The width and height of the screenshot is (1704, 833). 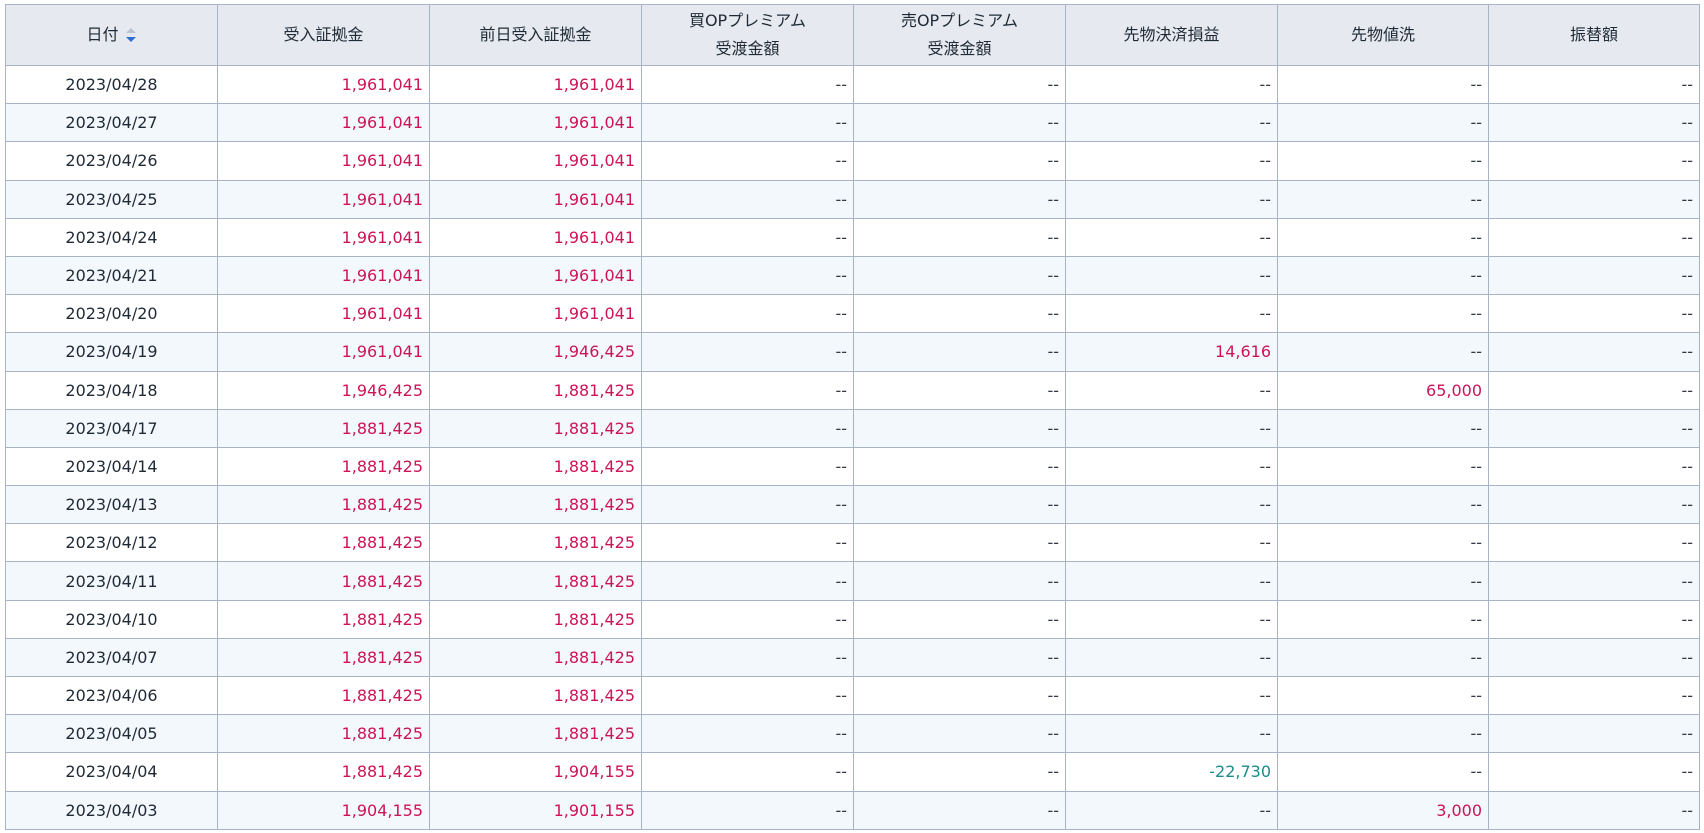 What do you see at coordinates (111, 734) in the screenshot?
I see `cell-date: 2023/04/05` at bounding box center [111, 734].